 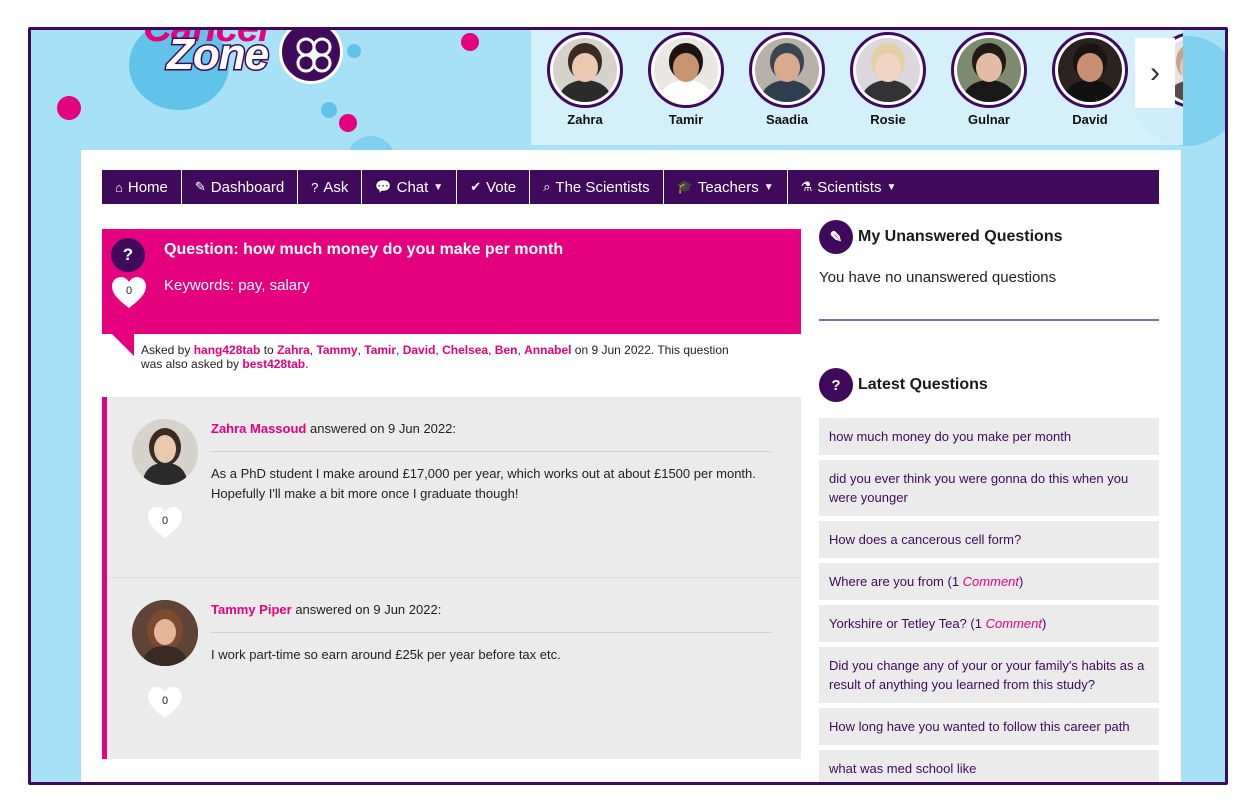 What do you see at coordinates (336, 187) in the screenshot?
I see `nav-item-label: Ask` at bounding box center [336, 187].